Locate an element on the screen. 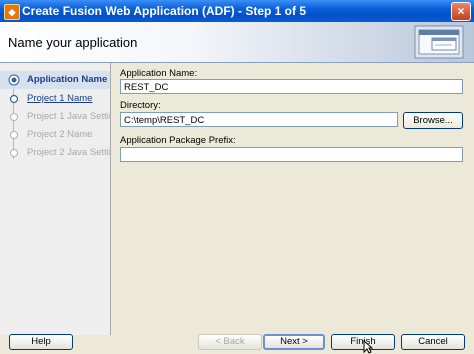  directory-label: Directory: is located at coordinates (140, 105).